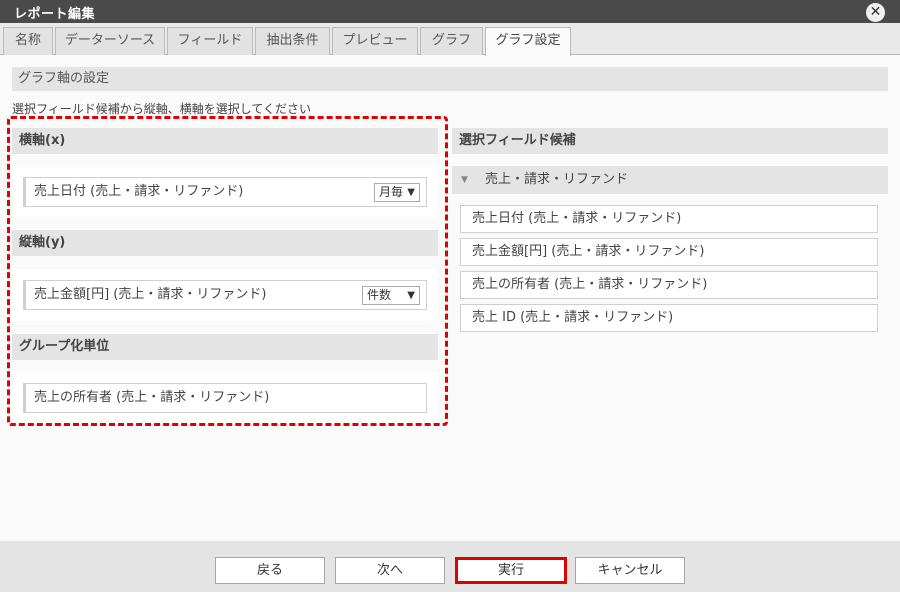  Describe the element at coordinates (528, 41) in the screenshot. I see `tab-graph-settings: グラフ設定` at that location.